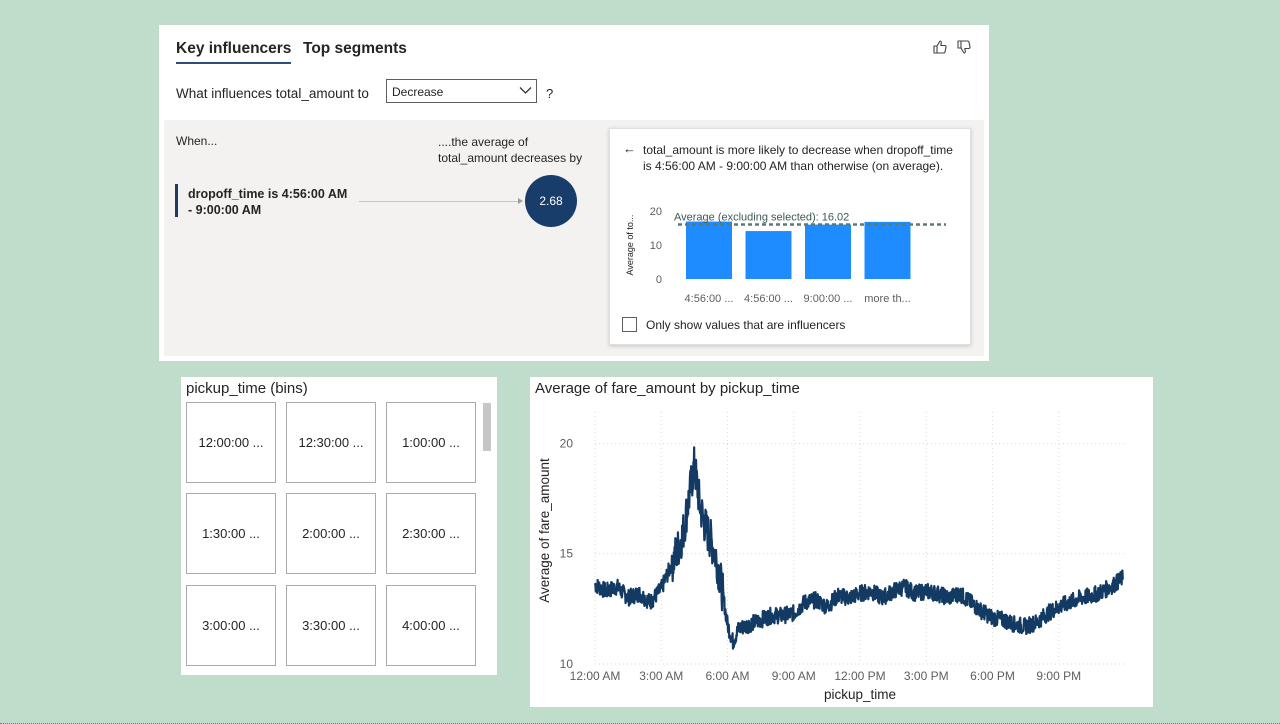 This screenshot has width=1280, height=724. What do you see at coordinates (234, 52) in the screenshot?
I see `tab-key-influencers: Key influencers` at bounding box center [234, 52].